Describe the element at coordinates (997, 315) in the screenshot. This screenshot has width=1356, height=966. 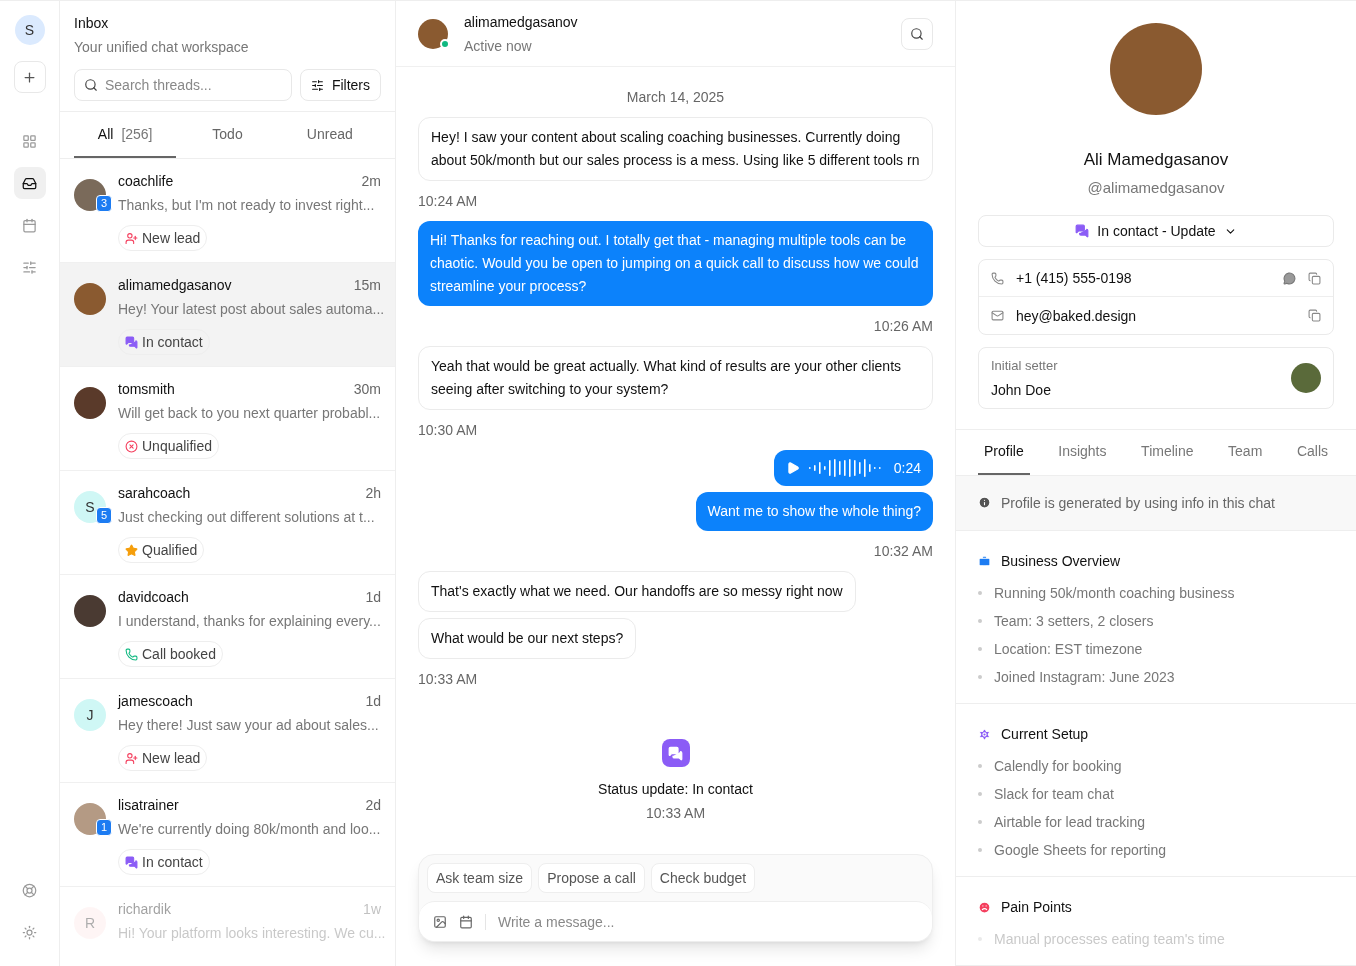
I see `mail-icon` at that location.